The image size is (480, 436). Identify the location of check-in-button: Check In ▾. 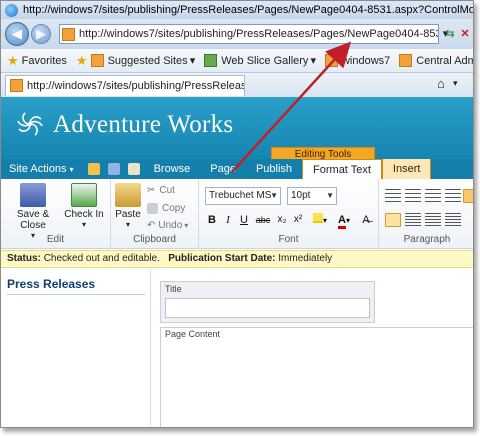
(84, 206).